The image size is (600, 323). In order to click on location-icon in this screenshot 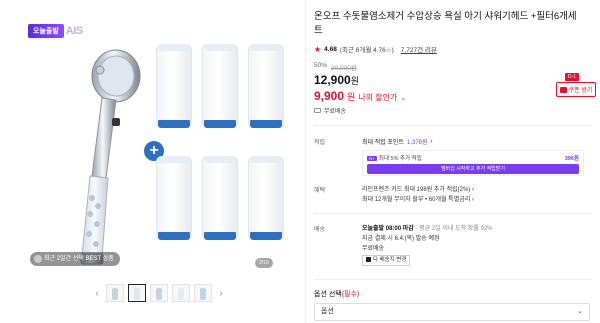, I will do `click(368, 260)`.